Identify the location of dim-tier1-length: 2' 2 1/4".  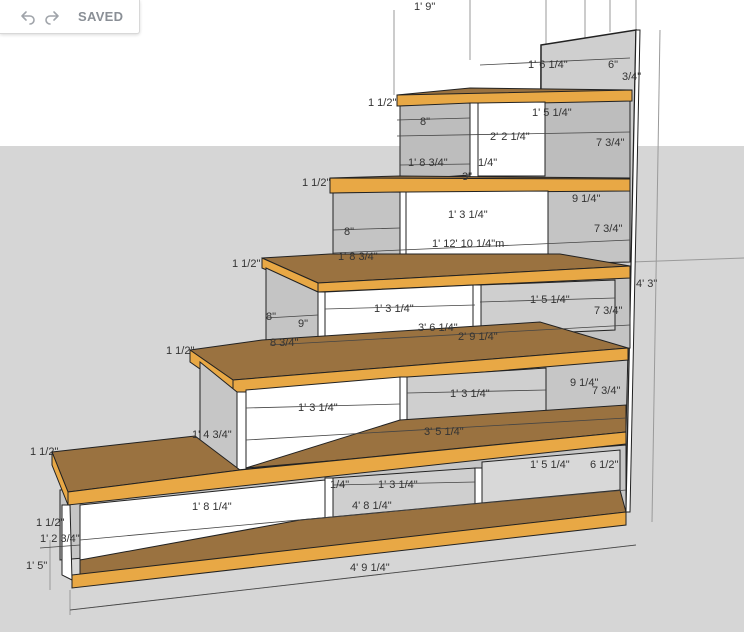
(510, 137).